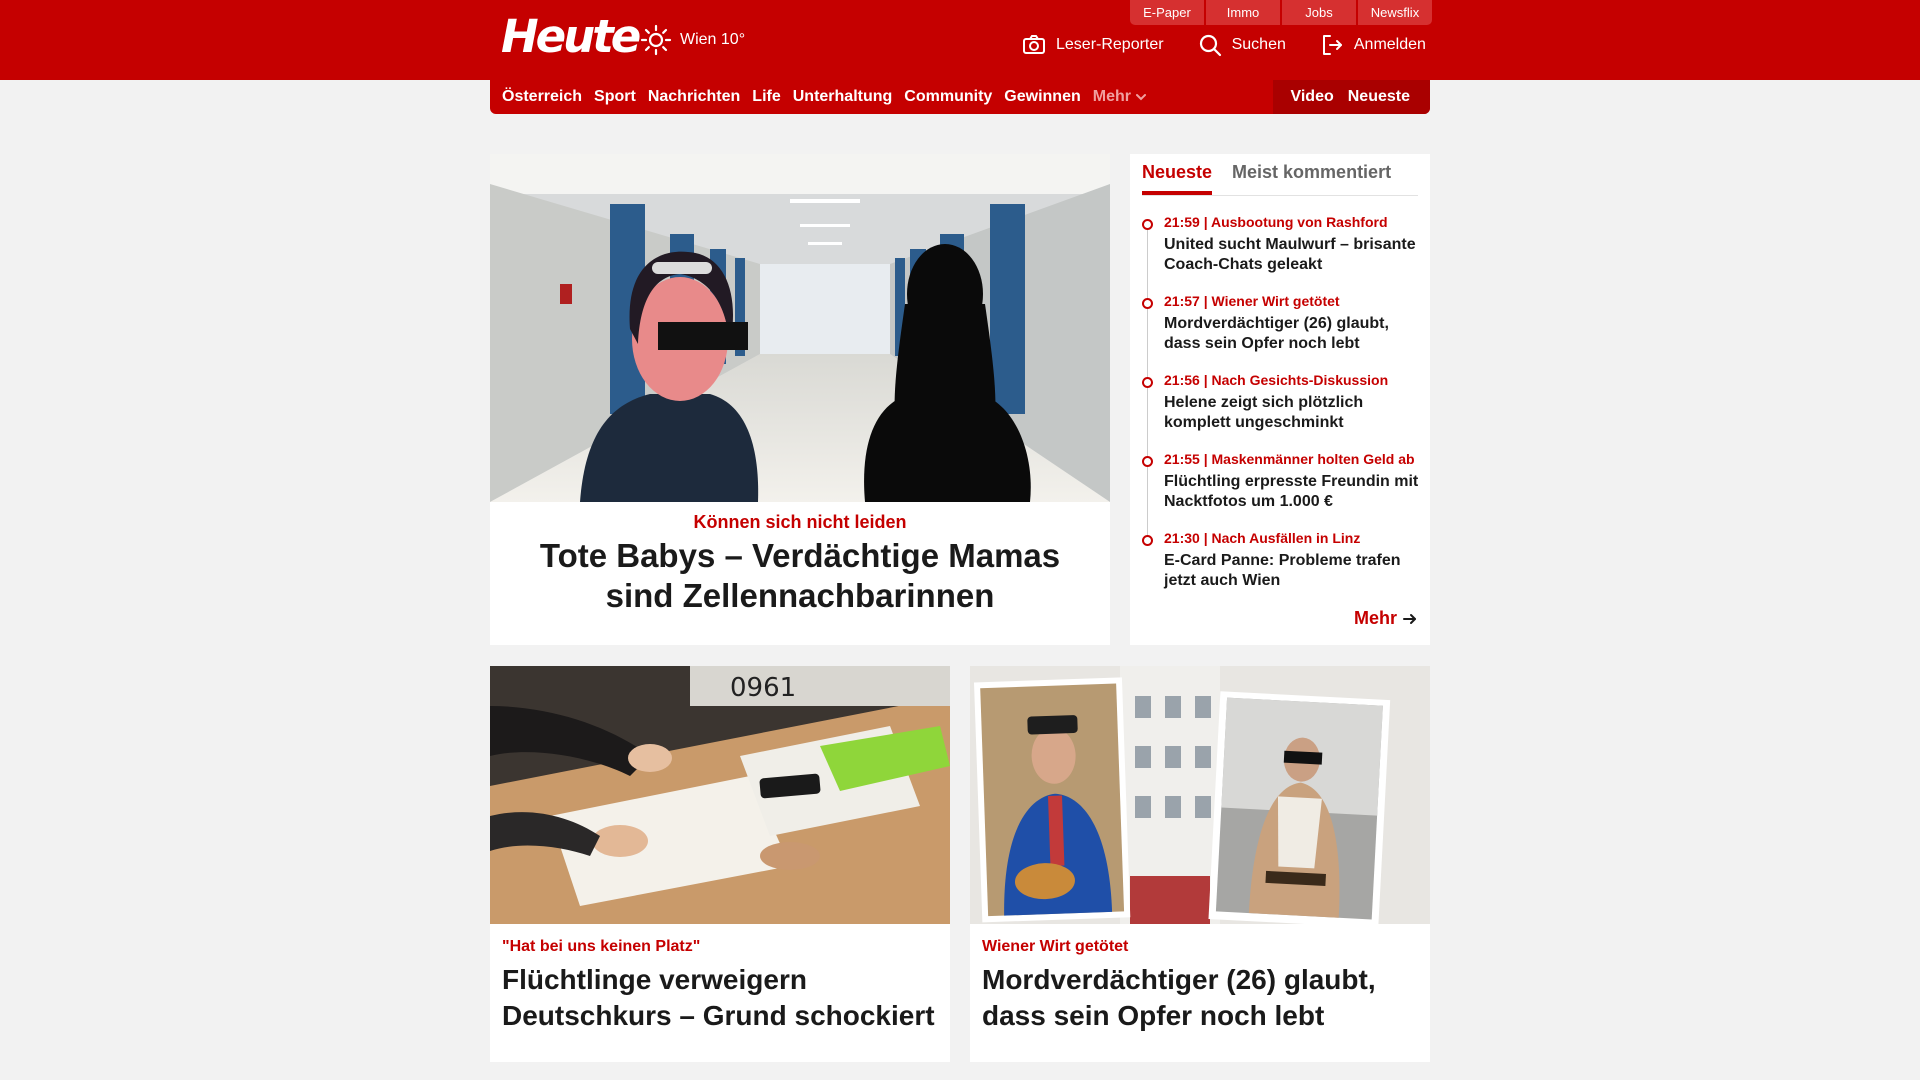 This screenshot has height=1080, width=1920. I want to click on service-tab-newsflix: Newsflix, so click(1395, 12).